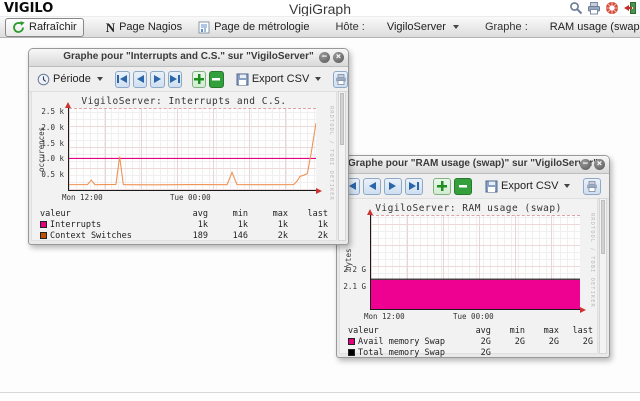 The image size is (640, 401). I want to click on y-tick-label: 2.0 k, so click(52, 127).